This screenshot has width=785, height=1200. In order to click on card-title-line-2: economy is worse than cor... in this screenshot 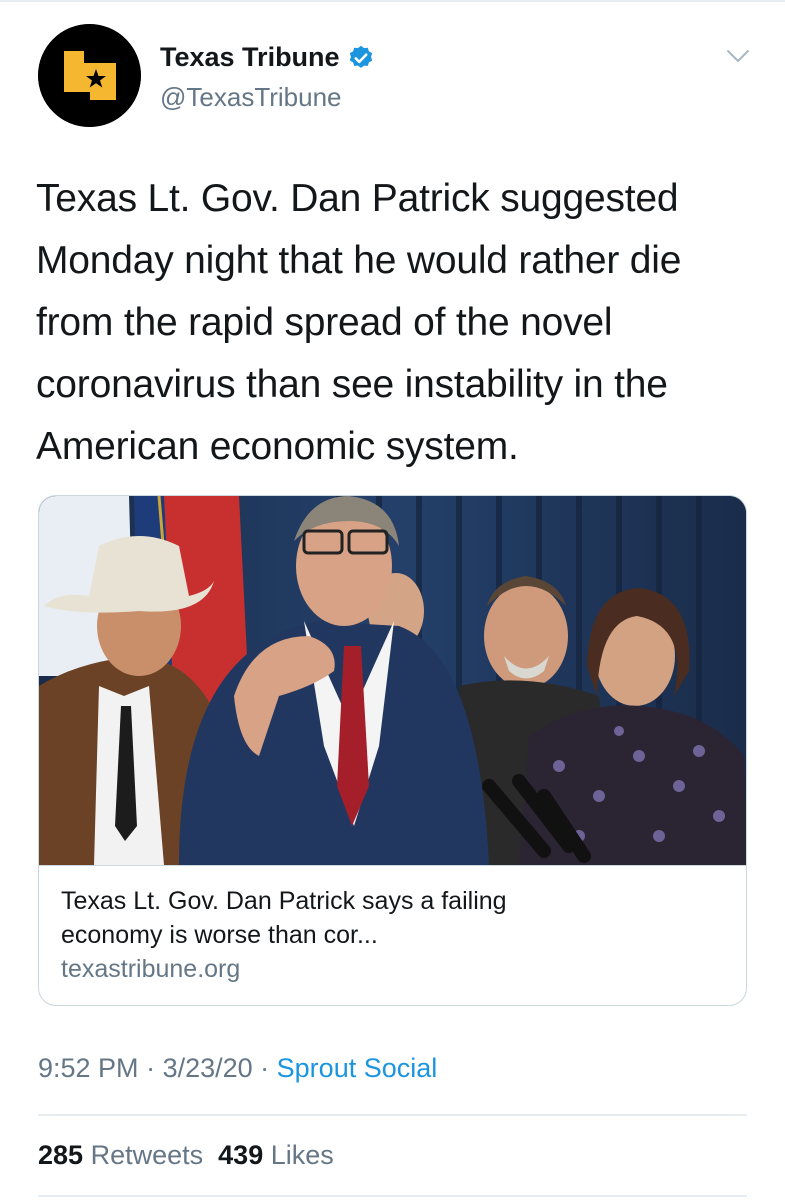, I will do `click(219, 935)`.